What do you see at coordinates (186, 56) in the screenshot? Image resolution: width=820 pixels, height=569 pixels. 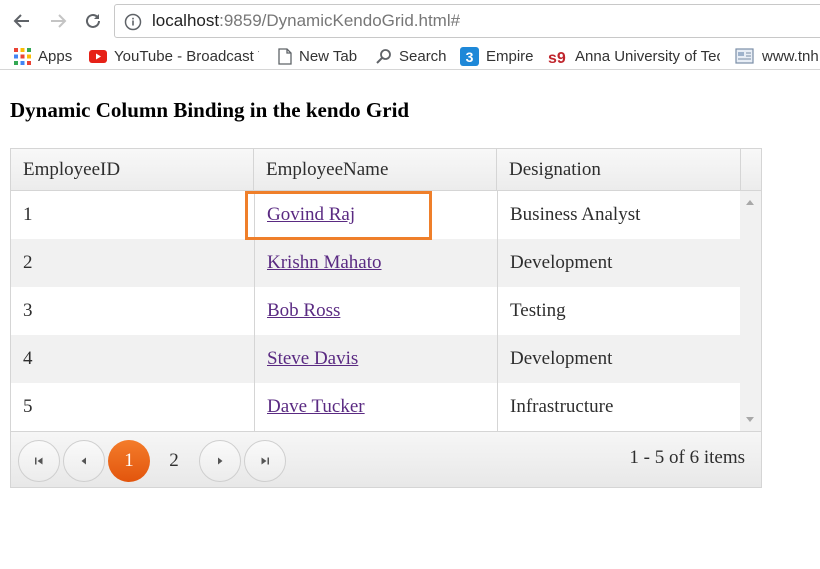 I see `bookmark-label: YouTube - Broadcast Y` at bounding box center [186, 56].